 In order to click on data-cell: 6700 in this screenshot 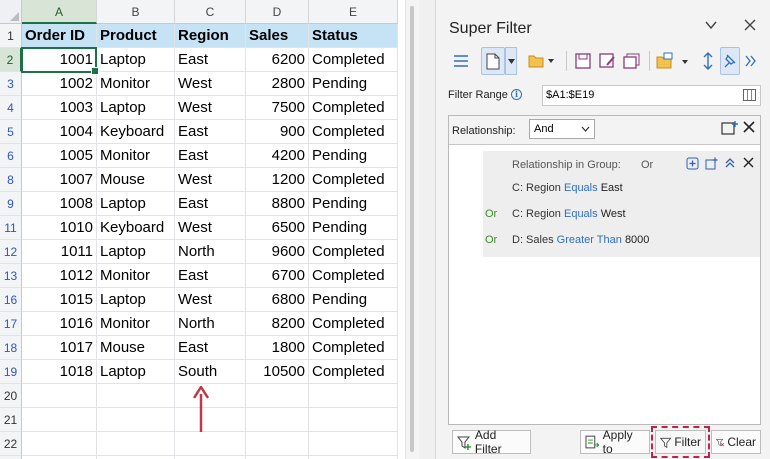, I will do `click(277, 276)`.